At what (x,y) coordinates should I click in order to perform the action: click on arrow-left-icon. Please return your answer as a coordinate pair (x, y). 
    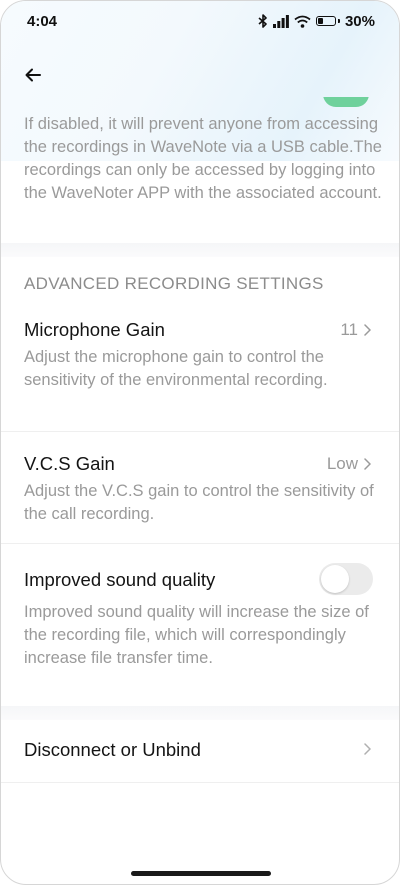
    Looking at the image, I should click on (33, 75).